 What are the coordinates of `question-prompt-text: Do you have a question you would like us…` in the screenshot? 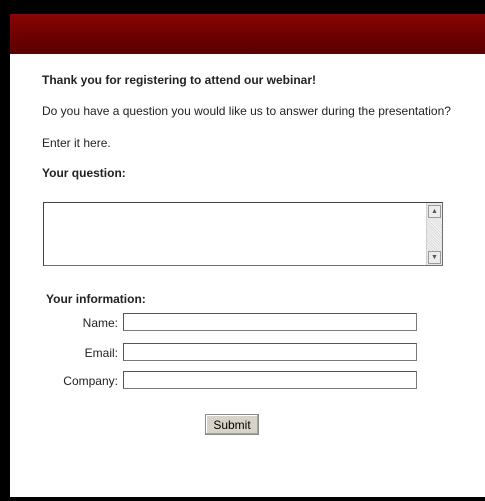 It's located at (246, 111).